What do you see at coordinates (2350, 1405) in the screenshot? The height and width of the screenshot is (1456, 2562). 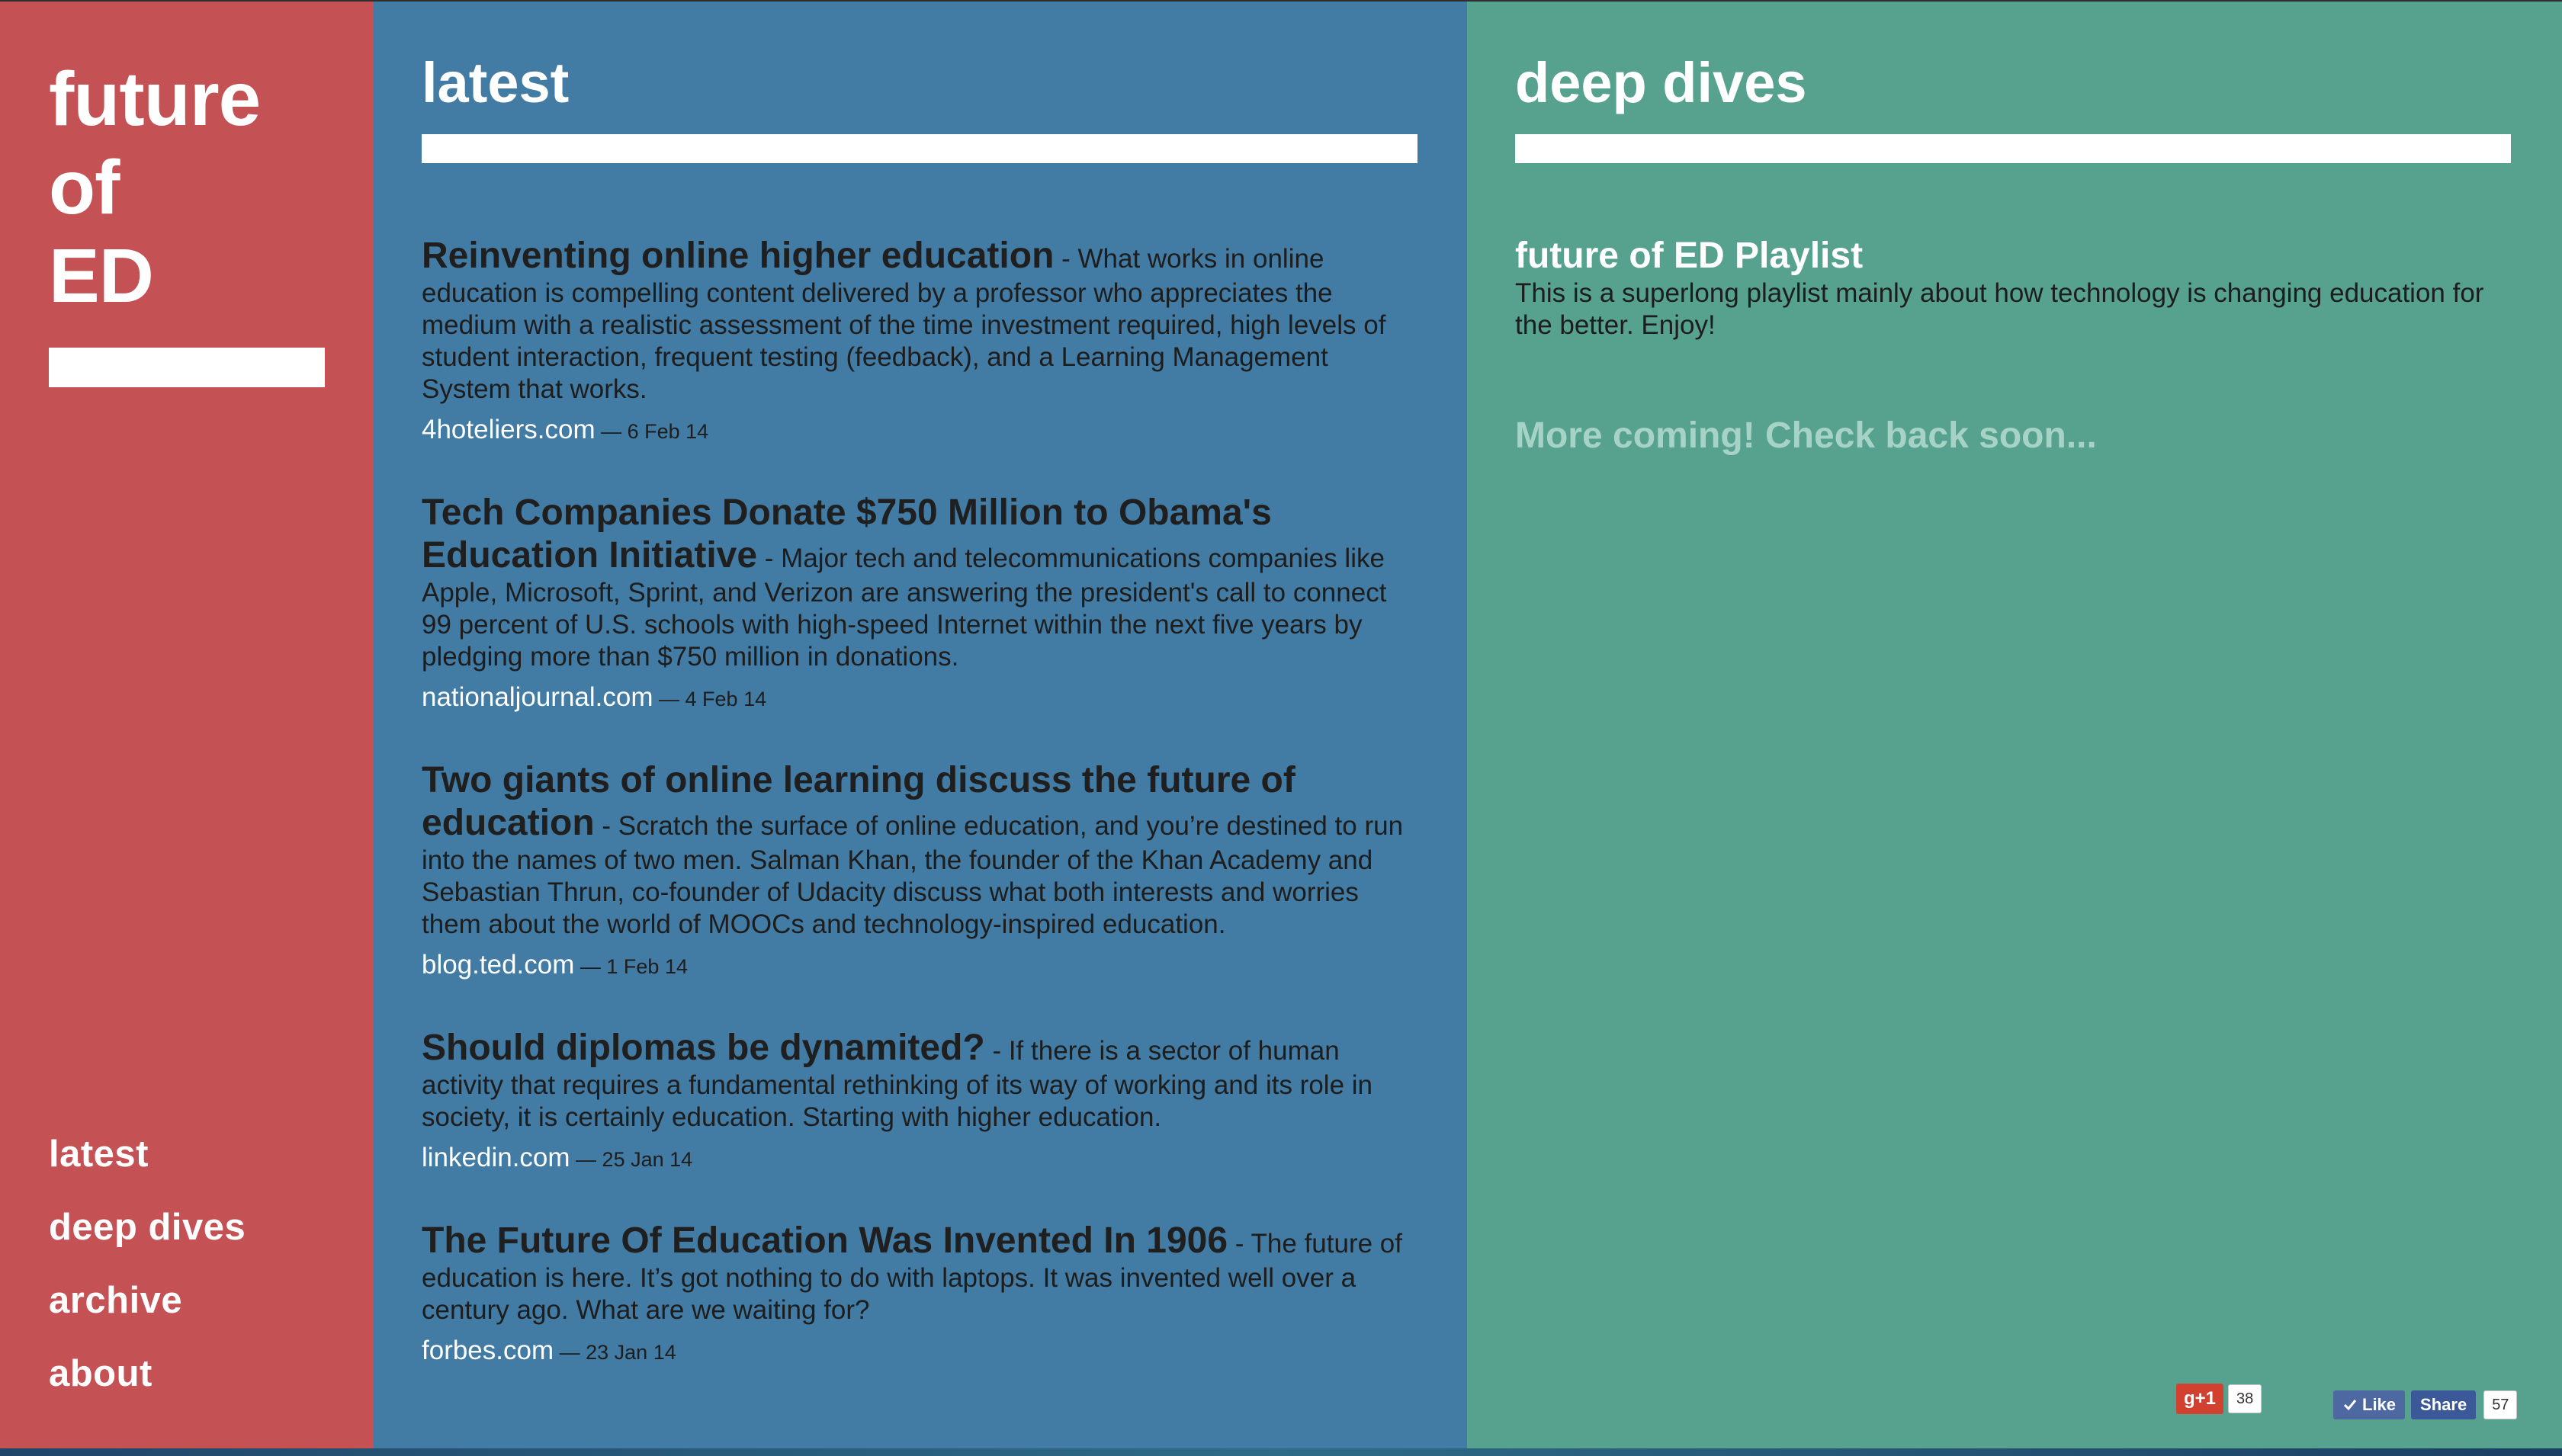 I see `check-icon` at bounding box center [2350, 1405].